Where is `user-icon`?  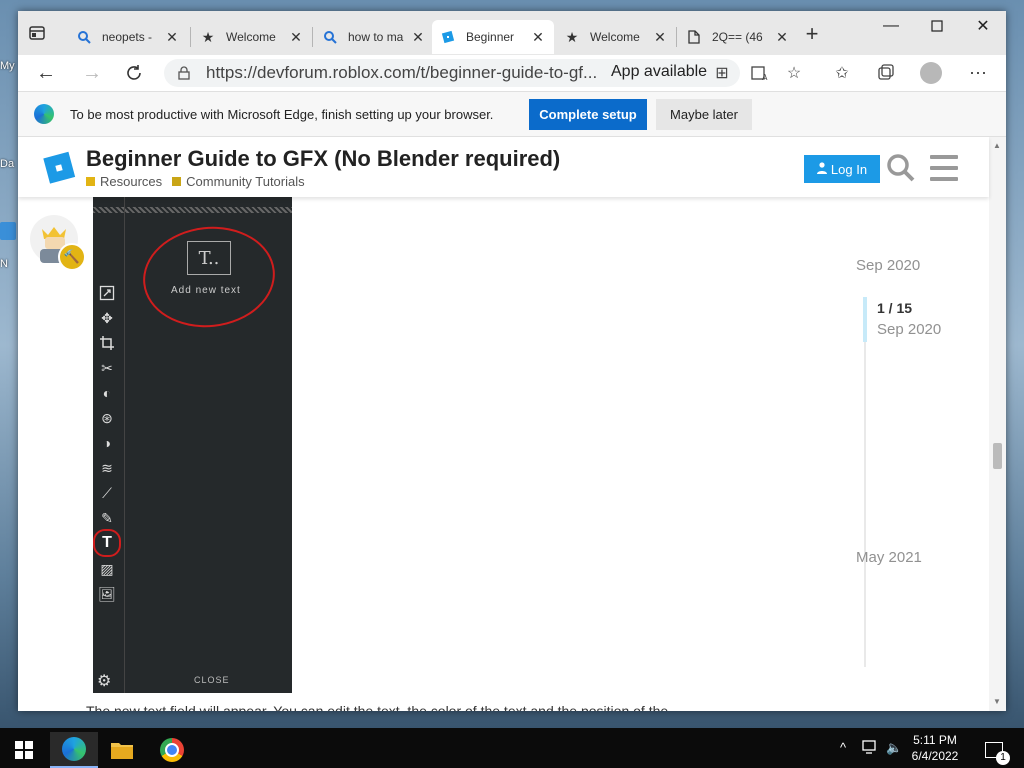 user-icon is located at coordinates (821, 169).